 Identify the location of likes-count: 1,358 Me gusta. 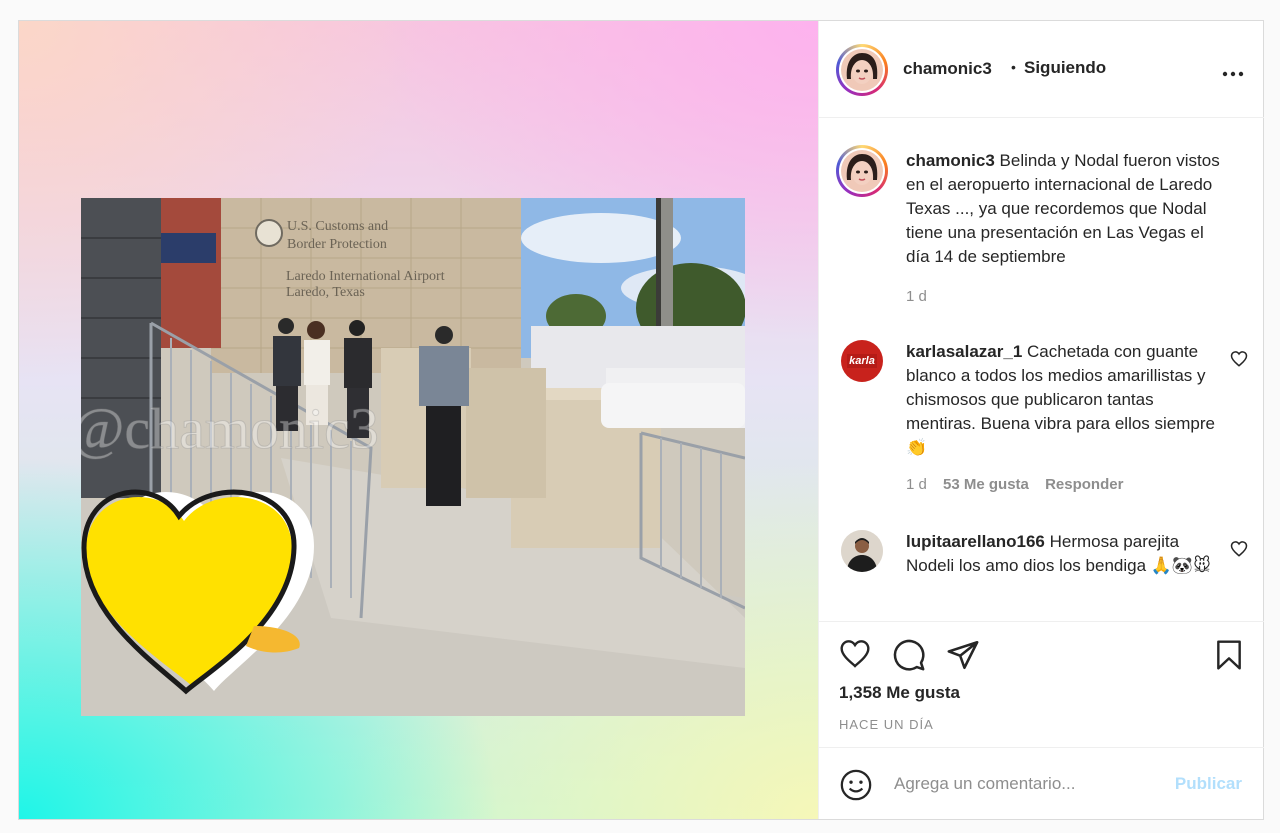
(899, 693).